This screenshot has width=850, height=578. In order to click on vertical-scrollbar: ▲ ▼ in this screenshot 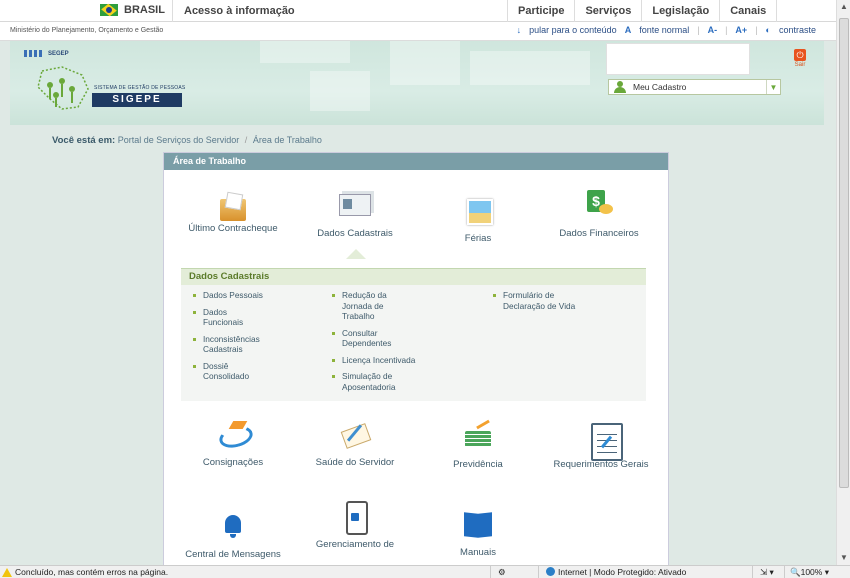, I will do `click(843, 282)`.